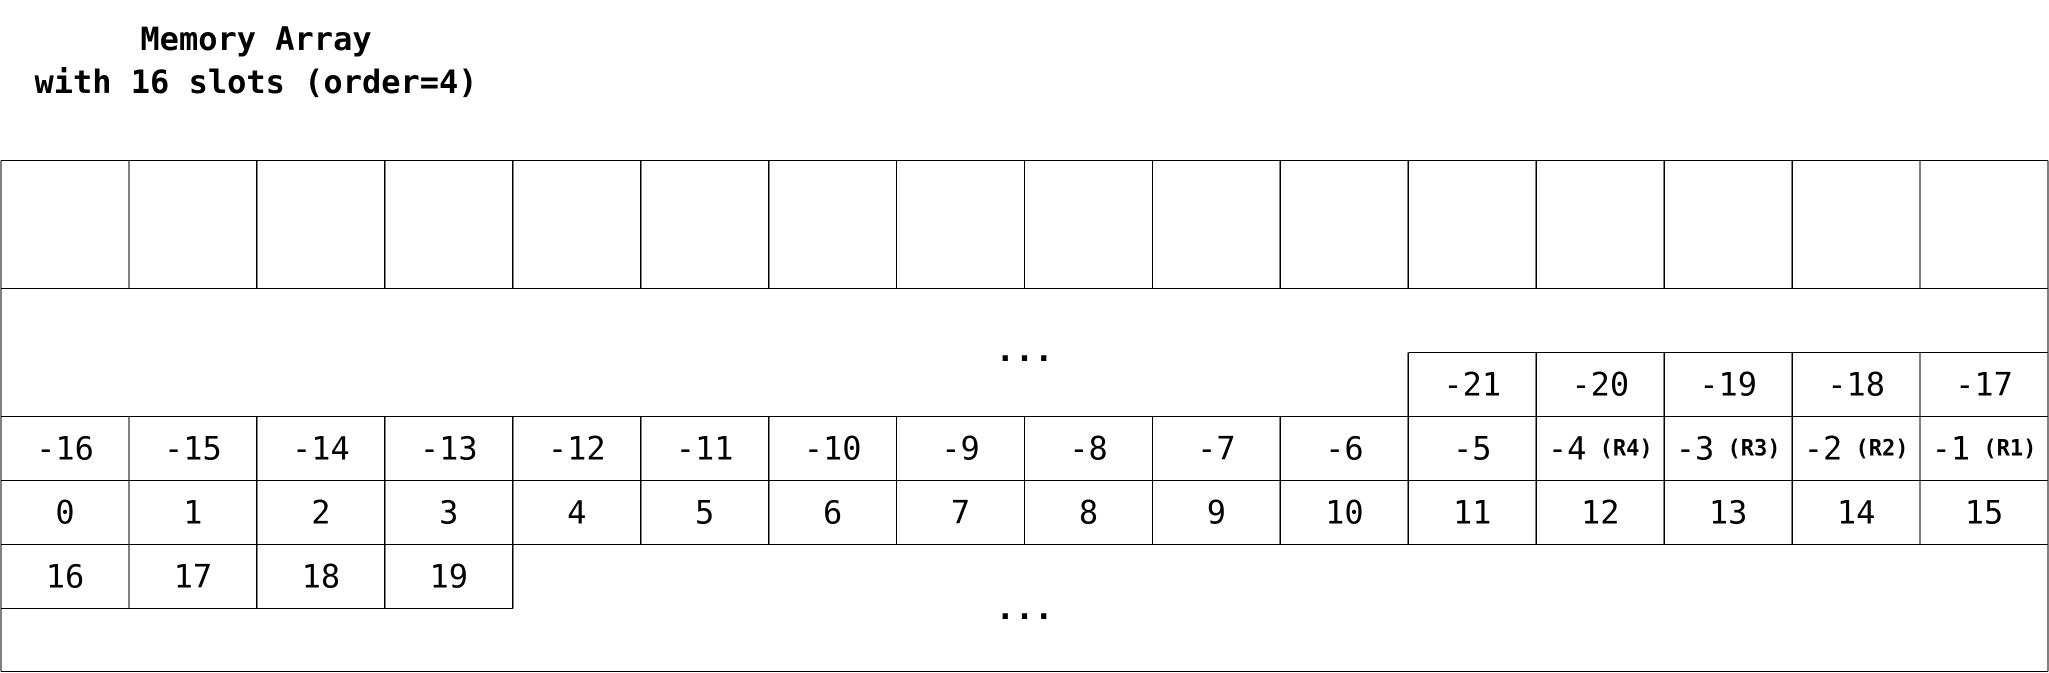 The height and width of the screenshot is (673, 2049). Describe the element at coordinates (1088, 513) in the screenshot. I see `positive-index-label: 8` at that location.